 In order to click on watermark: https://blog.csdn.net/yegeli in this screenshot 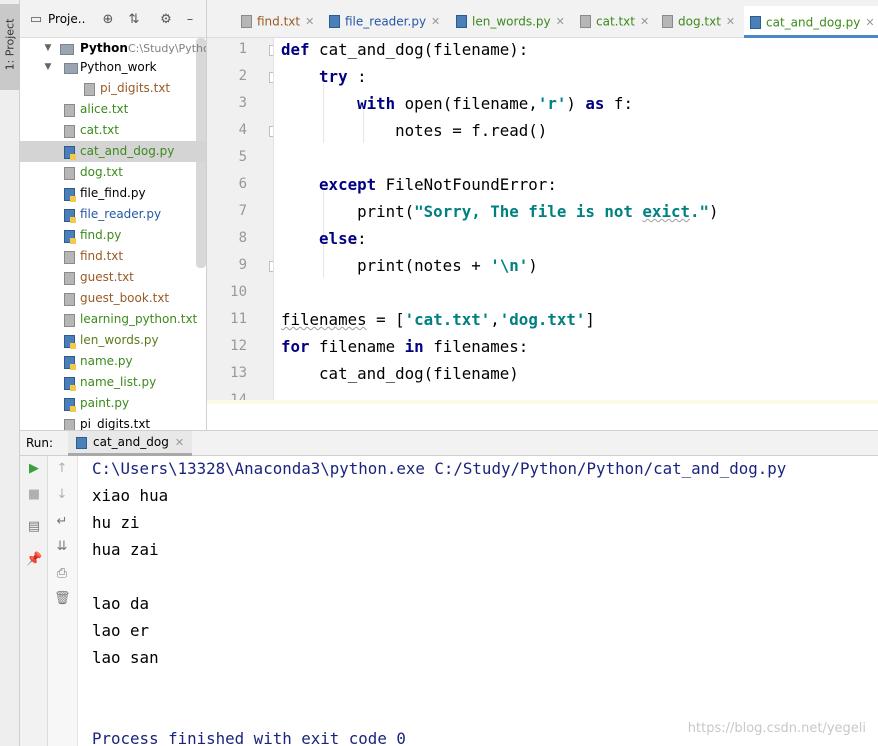, I will do `click(776, 728)`.